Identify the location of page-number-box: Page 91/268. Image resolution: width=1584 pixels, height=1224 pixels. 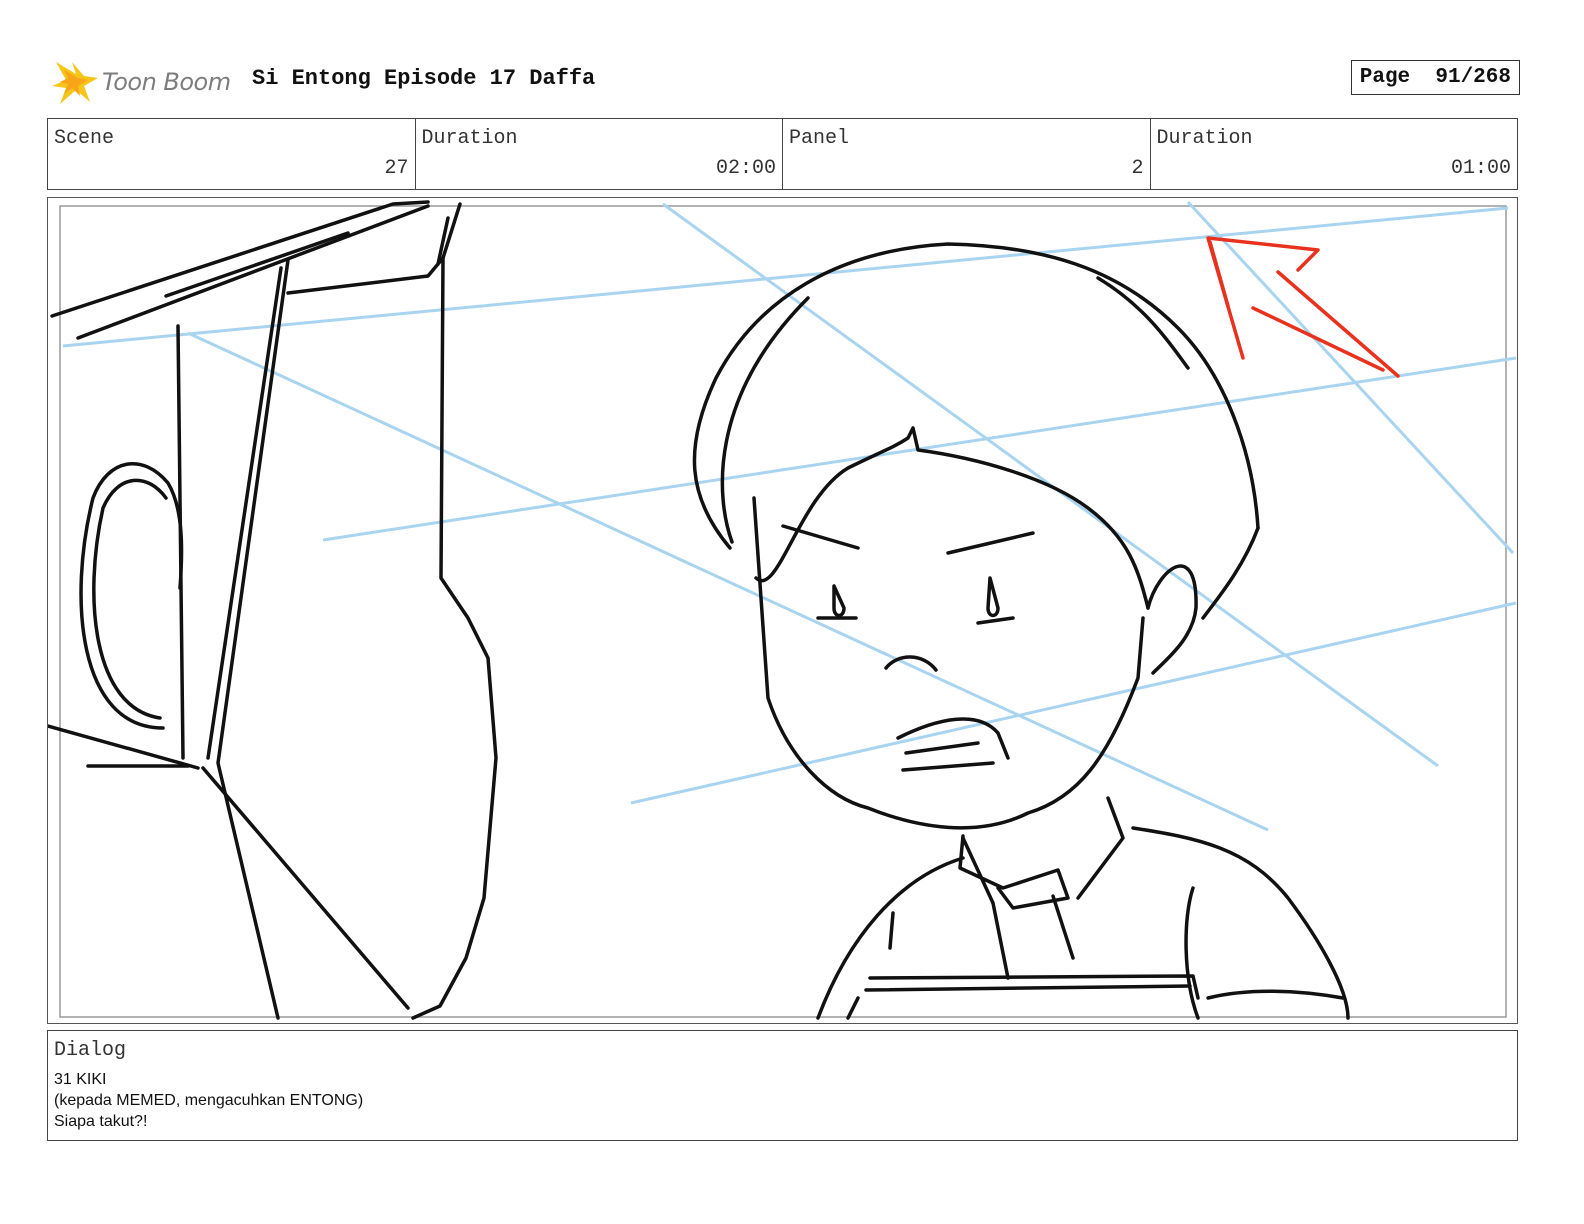
(1435, 77).